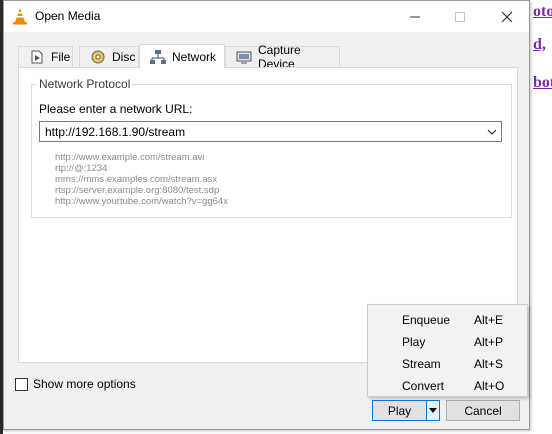 This screenshot has height=434, width=552. Describe the element at coordinates (489, 320) in the screenshot. I see `menu-item-shortcut: Alt+E` at that location.